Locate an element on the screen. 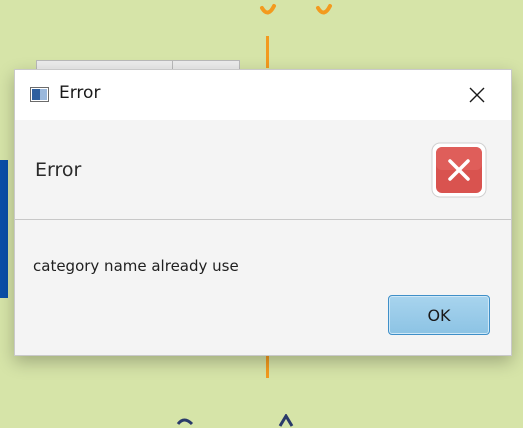  dialog-separator is located at coordinates (263, 219).